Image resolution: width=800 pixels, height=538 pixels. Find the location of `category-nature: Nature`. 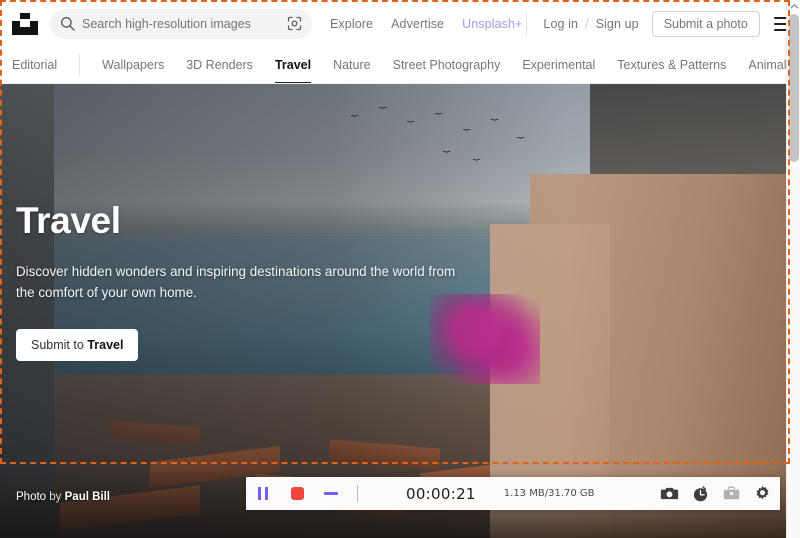

category-nature: Nature is located at coordinates (352, 65).